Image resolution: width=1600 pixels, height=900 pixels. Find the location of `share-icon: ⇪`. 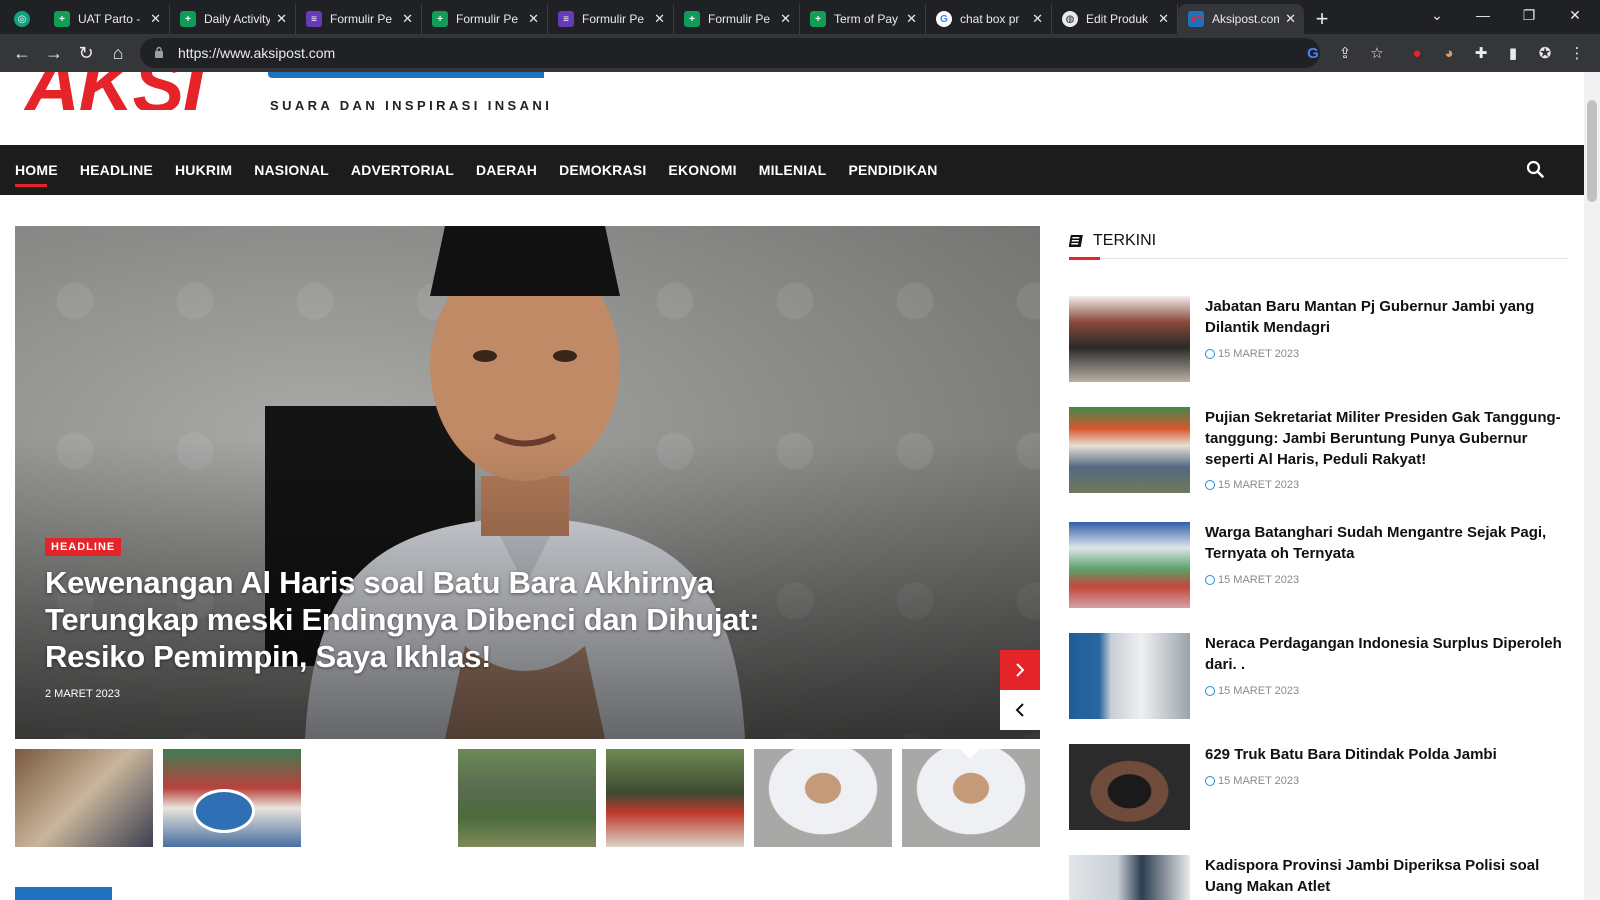

share-icon: ⇪ is located at coordinates (1345, 53).